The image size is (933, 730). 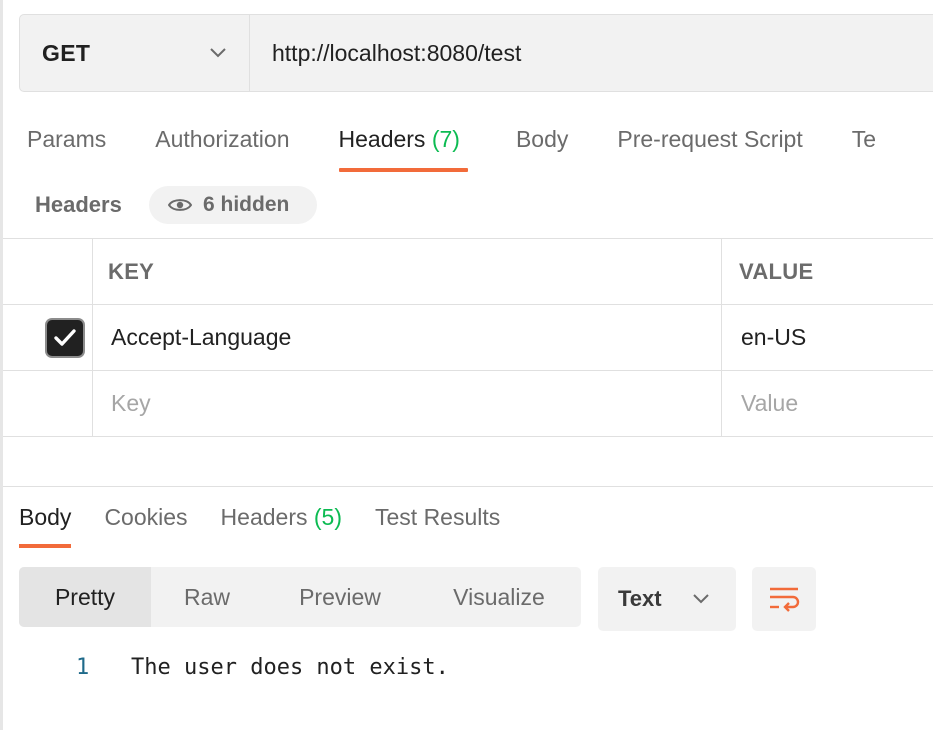 What do you see at coordinates (131, 271) in the screenshot?
I see `key-header-label: KEY` at bounding box center [131, 271].